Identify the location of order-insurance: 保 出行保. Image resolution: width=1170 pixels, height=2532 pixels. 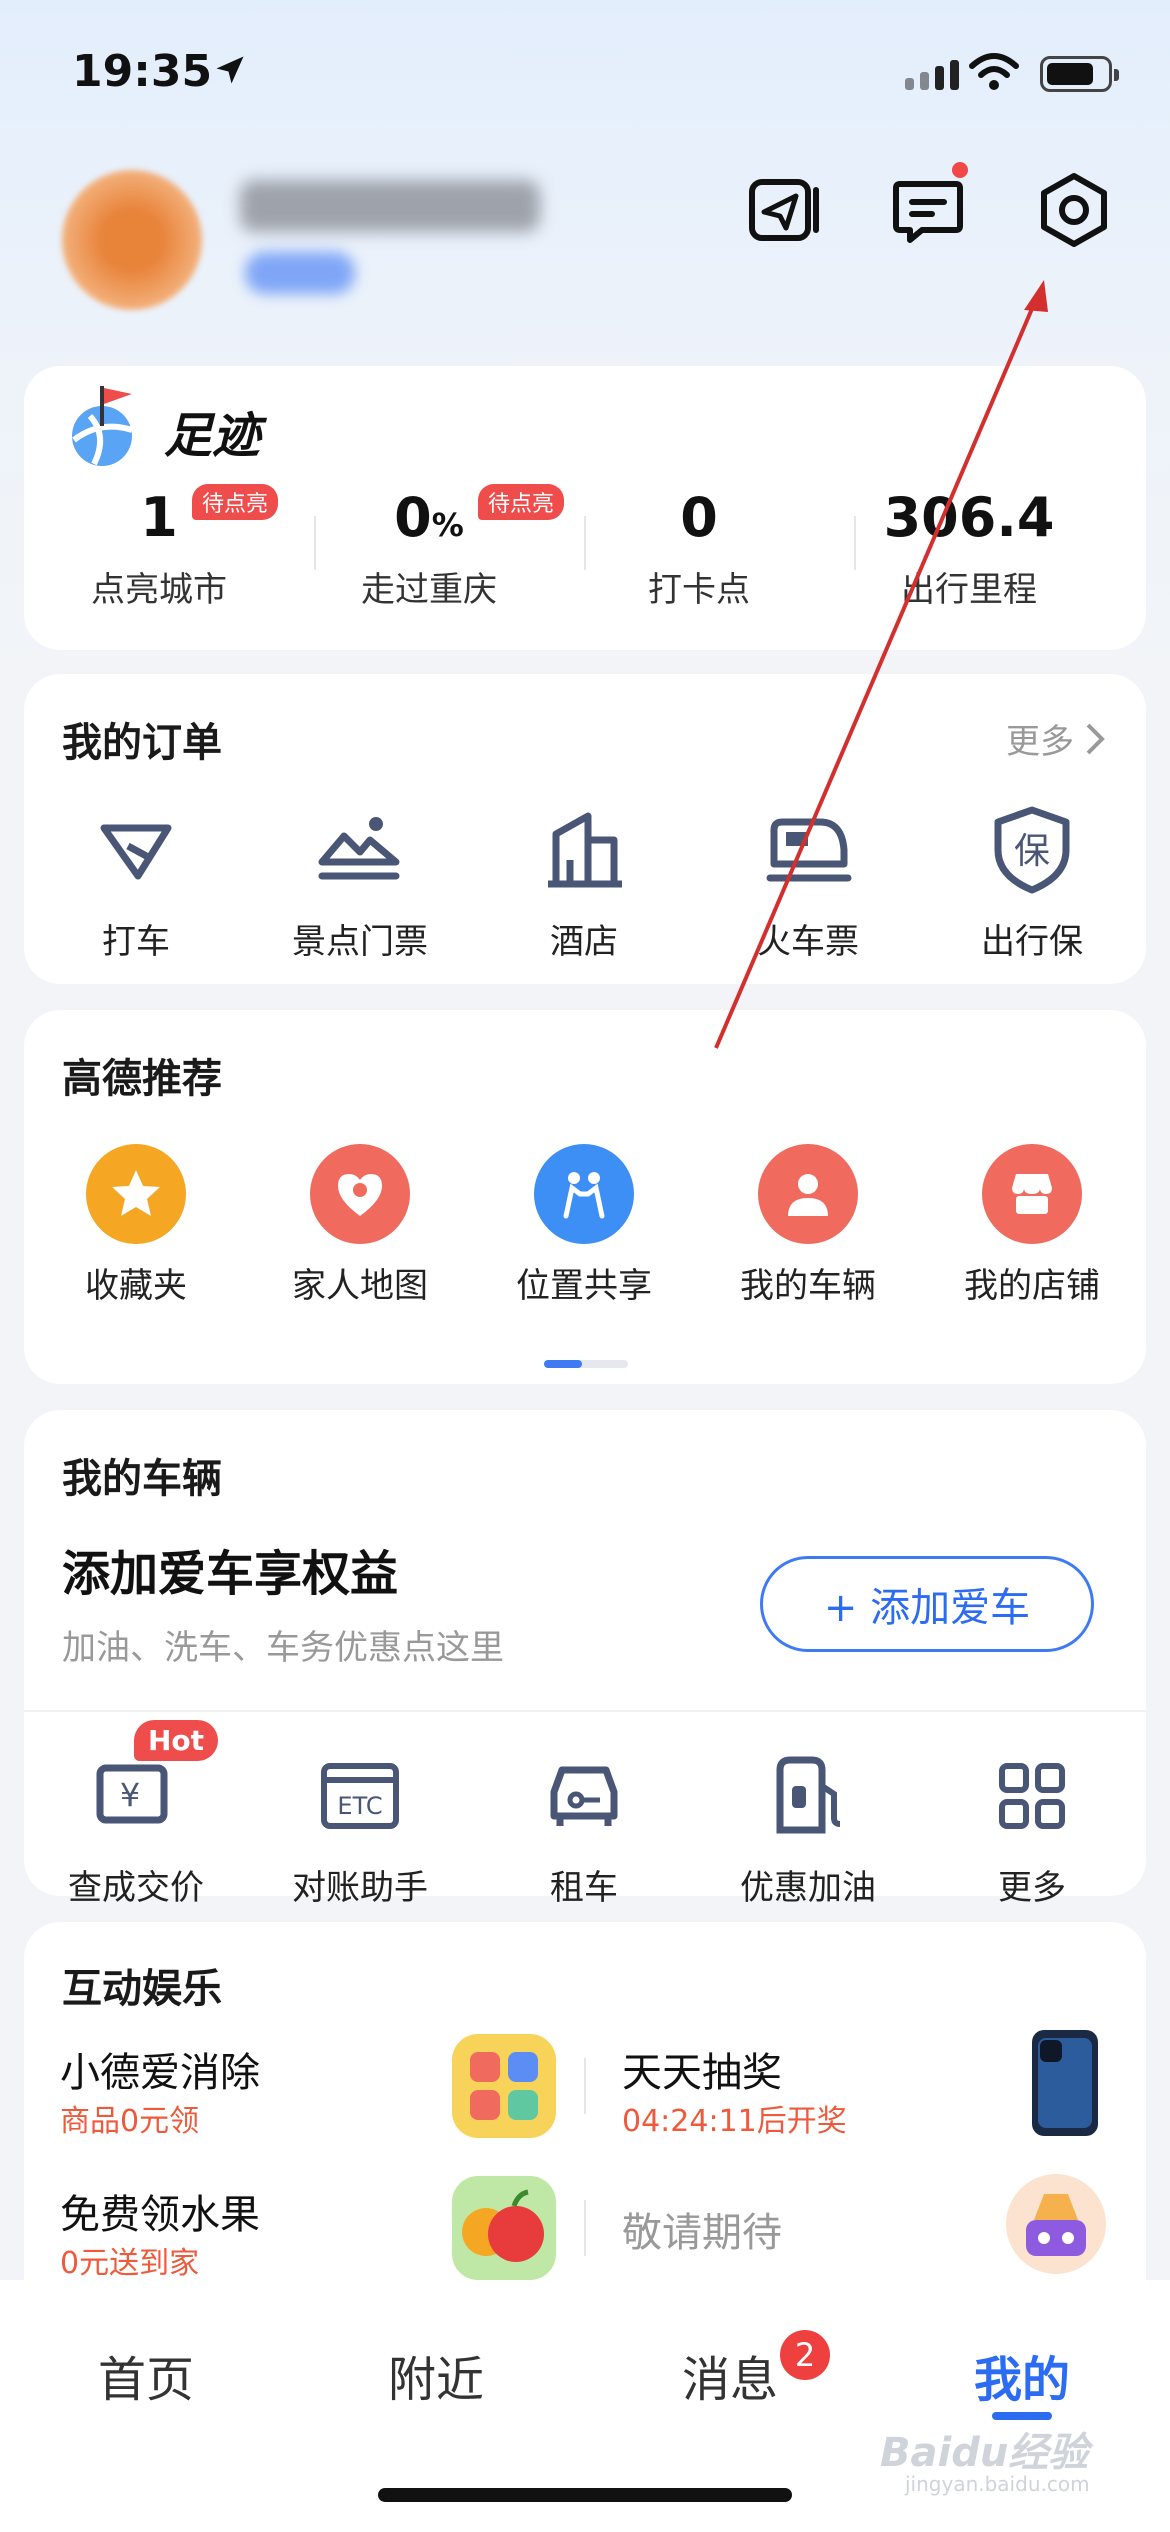
(1032, 881).